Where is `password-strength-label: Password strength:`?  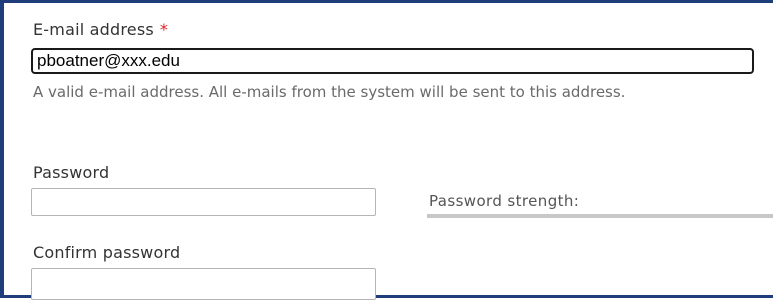 password-strength-label: Password strength: is located at coordinates (504, 201).